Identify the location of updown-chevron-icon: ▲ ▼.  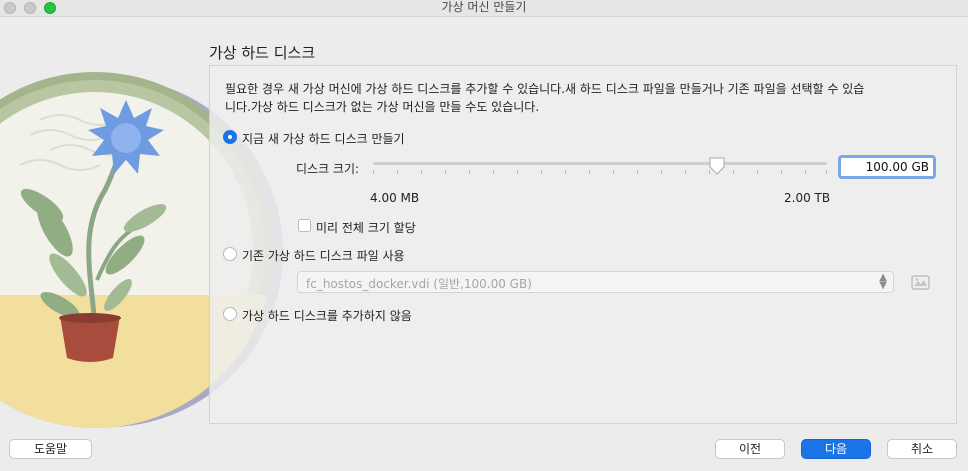
(883, 281).